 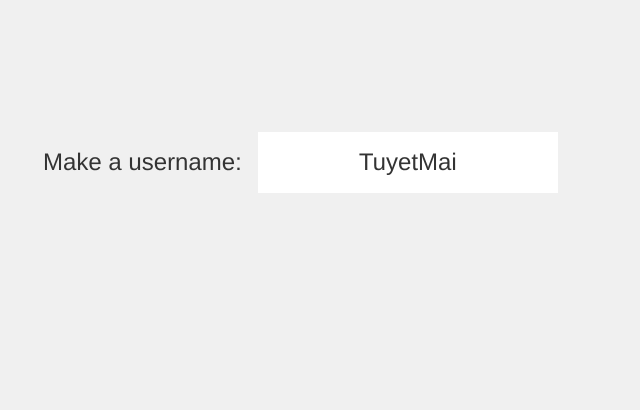 What do you see at coordinates (142, 162) in the screenshot?
I see `field-label: Make a username:` at bounding box center [142, 162].